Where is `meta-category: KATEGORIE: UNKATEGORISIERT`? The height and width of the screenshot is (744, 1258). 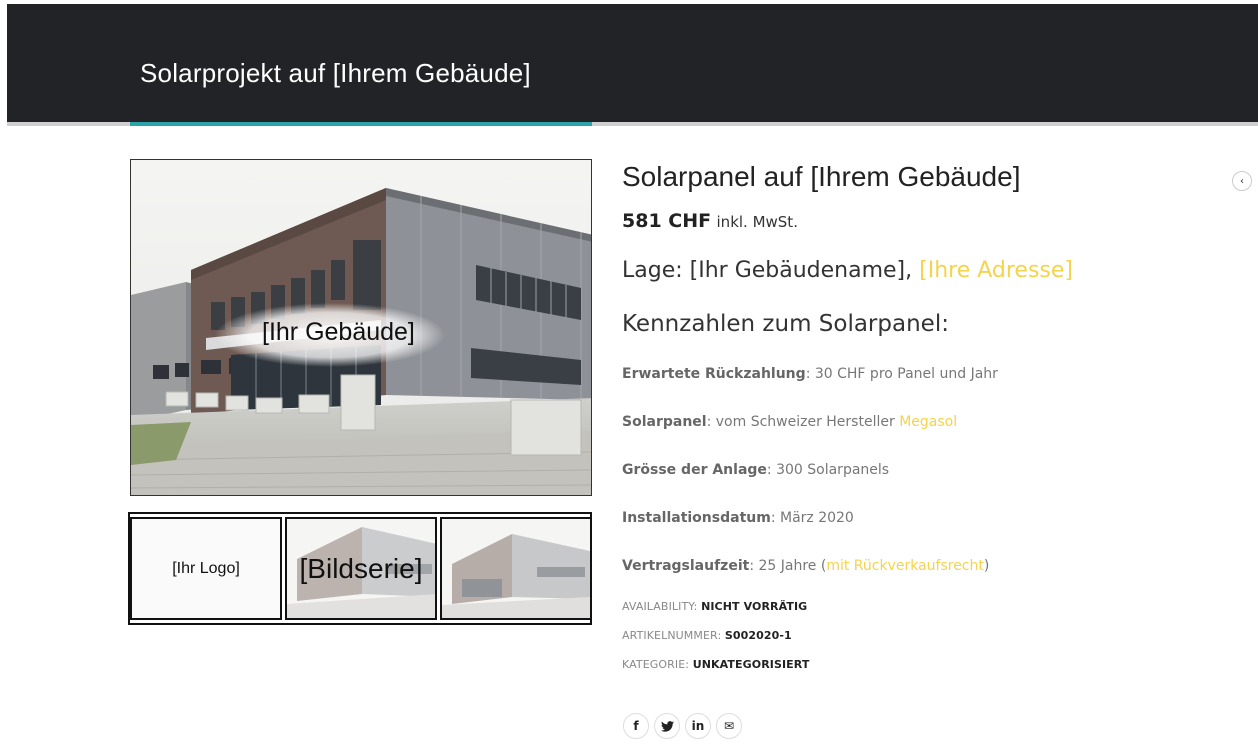
meta-category: KATEGORIE: UNKATEGORISIERT is located at coordinates (715, 664).